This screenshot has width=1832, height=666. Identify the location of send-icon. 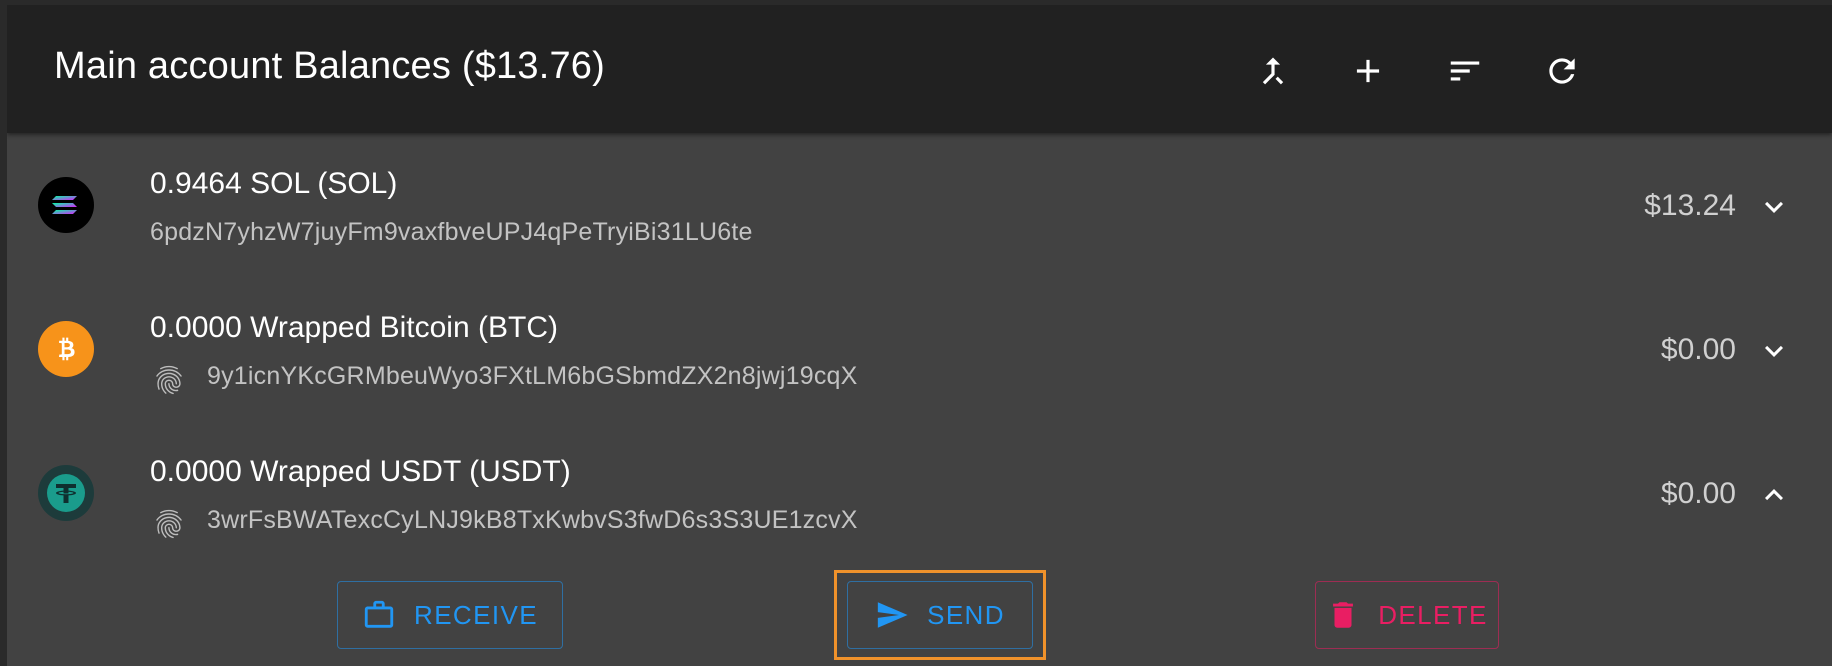
(892, 615).